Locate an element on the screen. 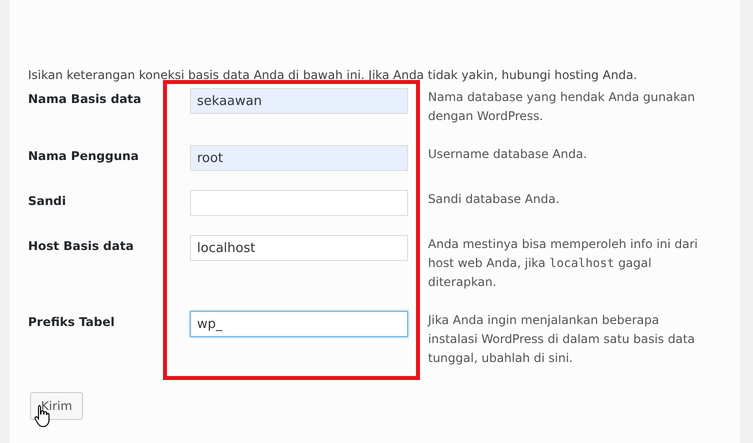  input-field: localhost is located at coordinates (299, 248).